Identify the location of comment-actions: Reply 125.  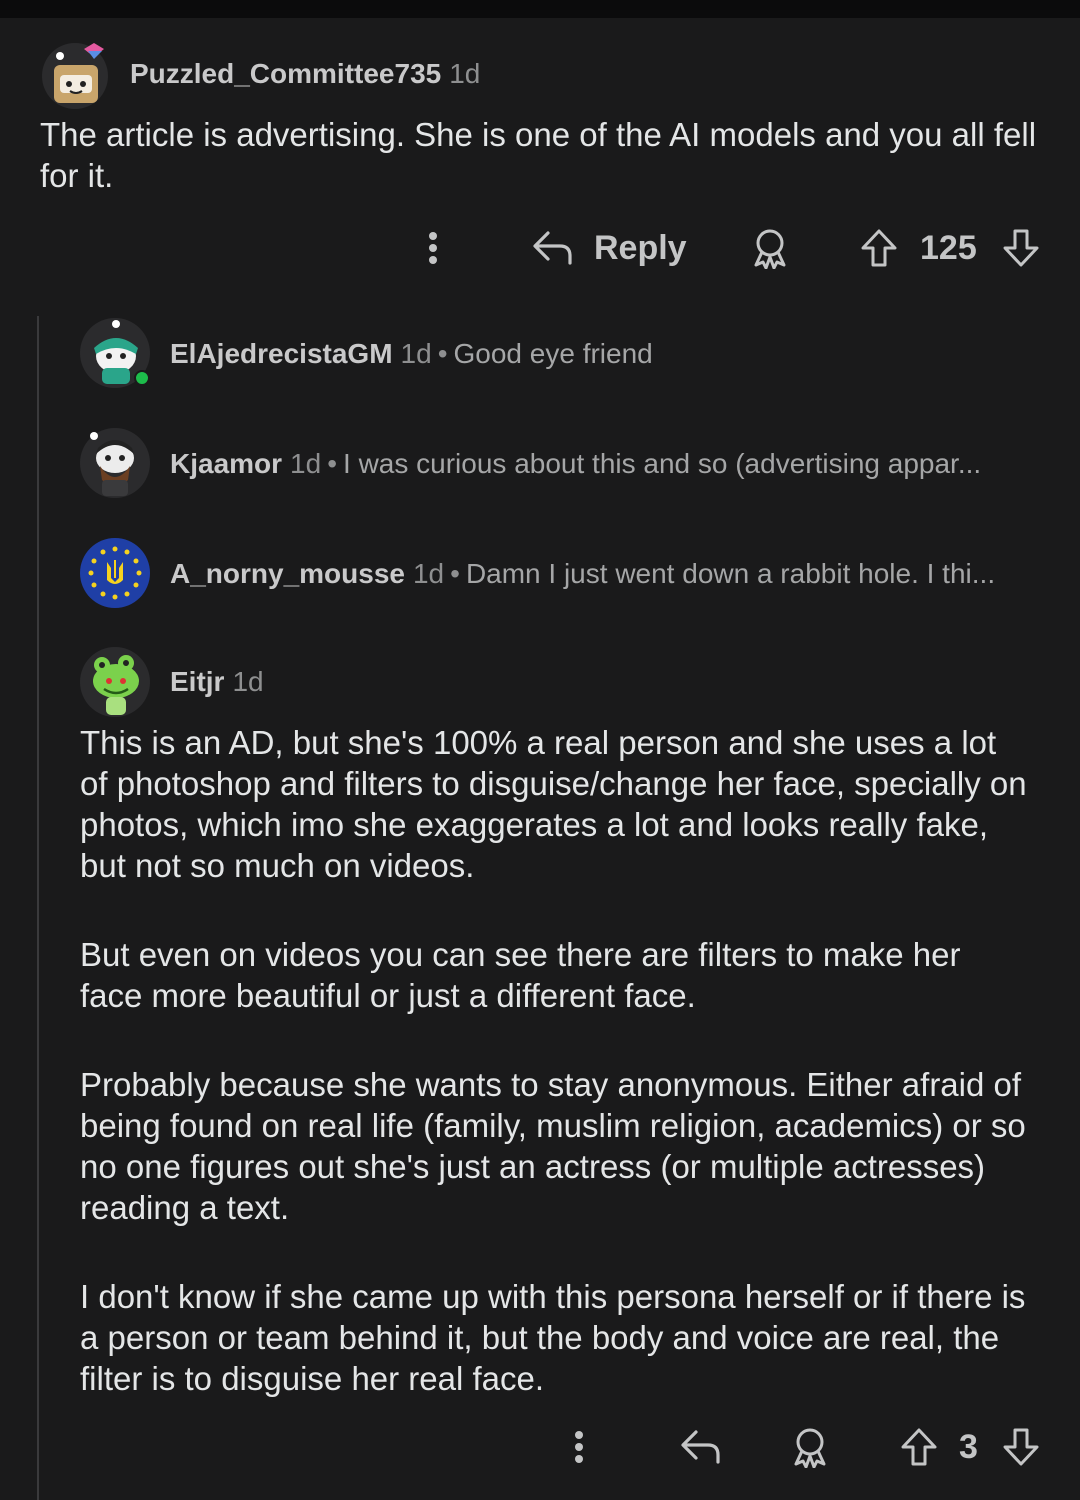
(540, 248).